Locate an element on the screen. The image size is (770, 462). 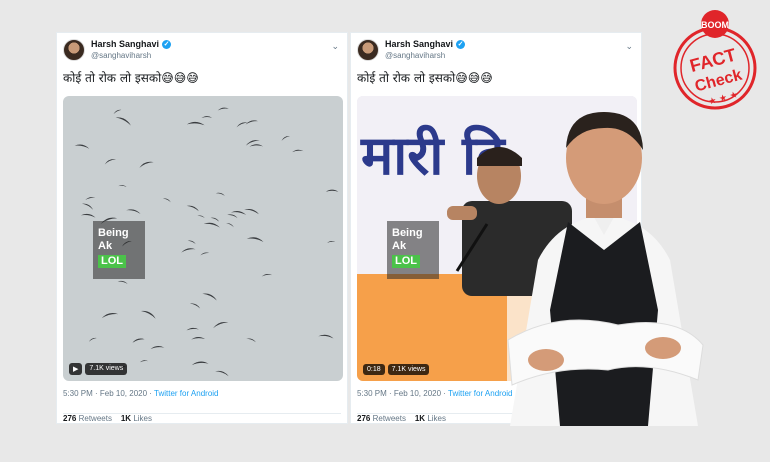
play-icon: ▶ is located at coordinates (76, 369).